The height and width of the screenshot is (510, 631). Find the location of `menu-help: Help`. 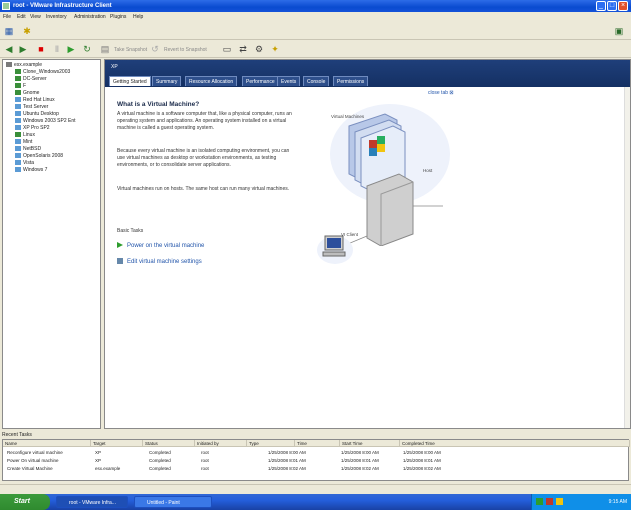

menu-help: Help is located at coordinates (138, 17).